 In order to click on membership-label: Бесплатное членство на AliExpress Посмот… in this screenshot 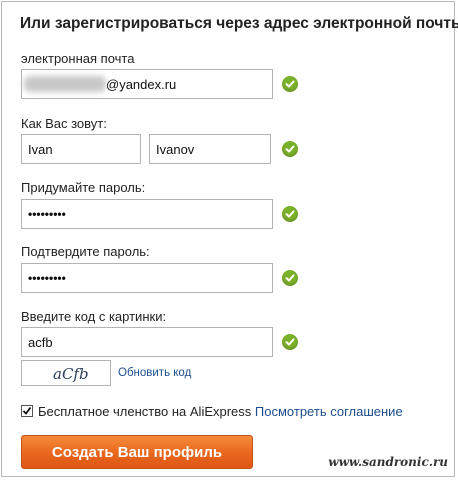, I will do `click(220, 411)`.